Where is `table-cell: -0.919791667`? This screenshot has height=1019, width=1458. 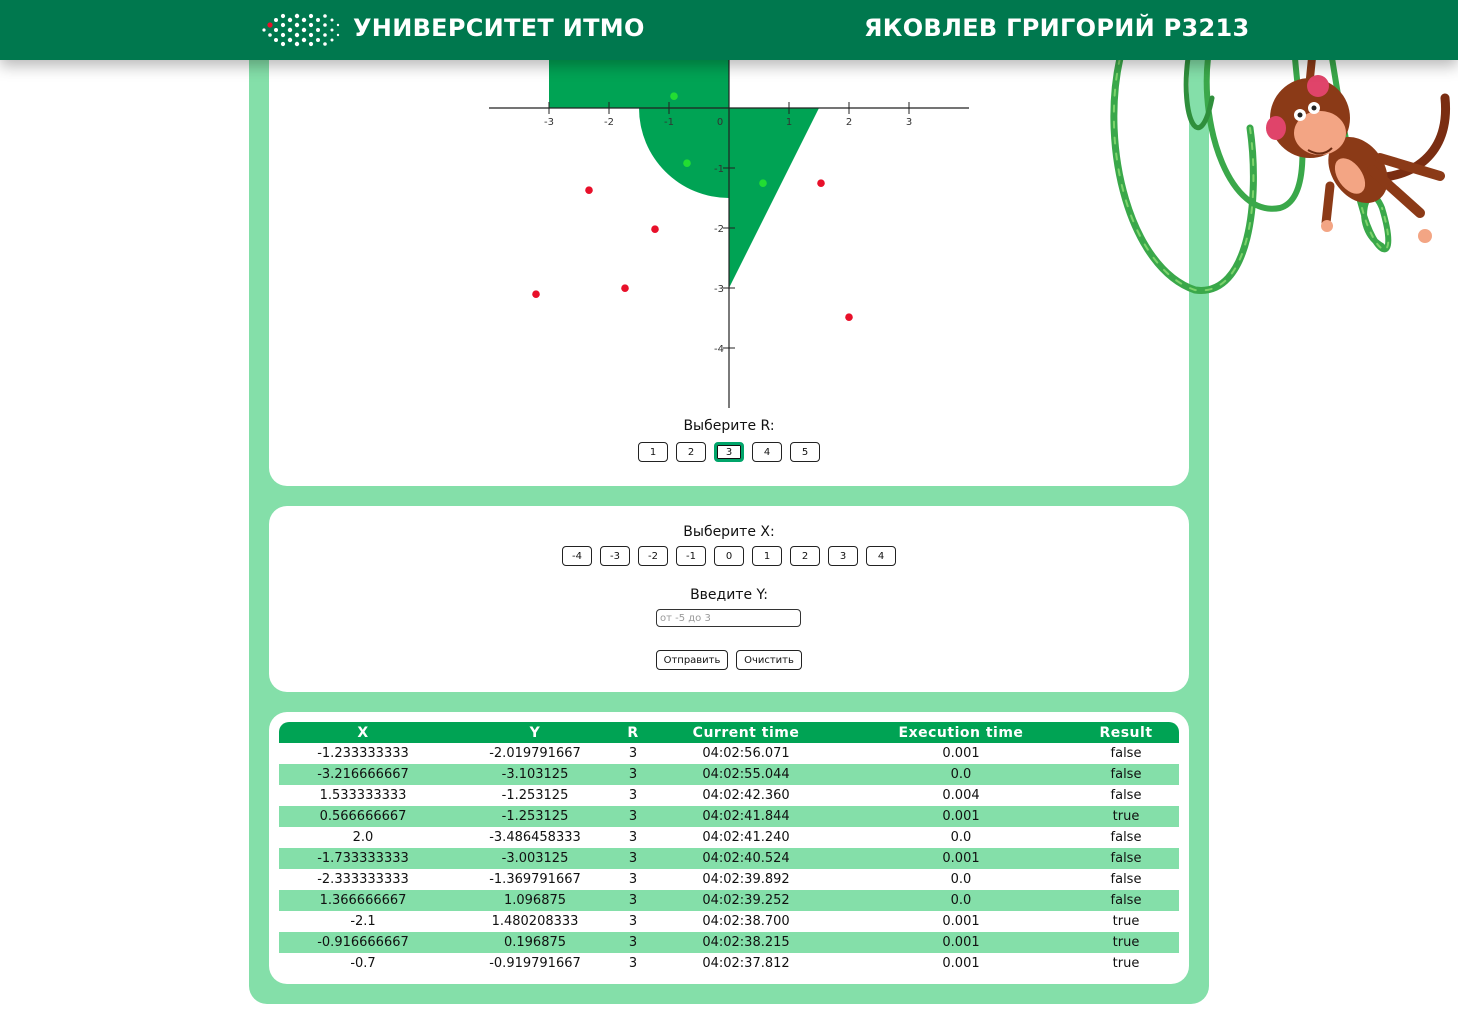
table-cell: -0.919791667 is located at coordinates (535, 963).